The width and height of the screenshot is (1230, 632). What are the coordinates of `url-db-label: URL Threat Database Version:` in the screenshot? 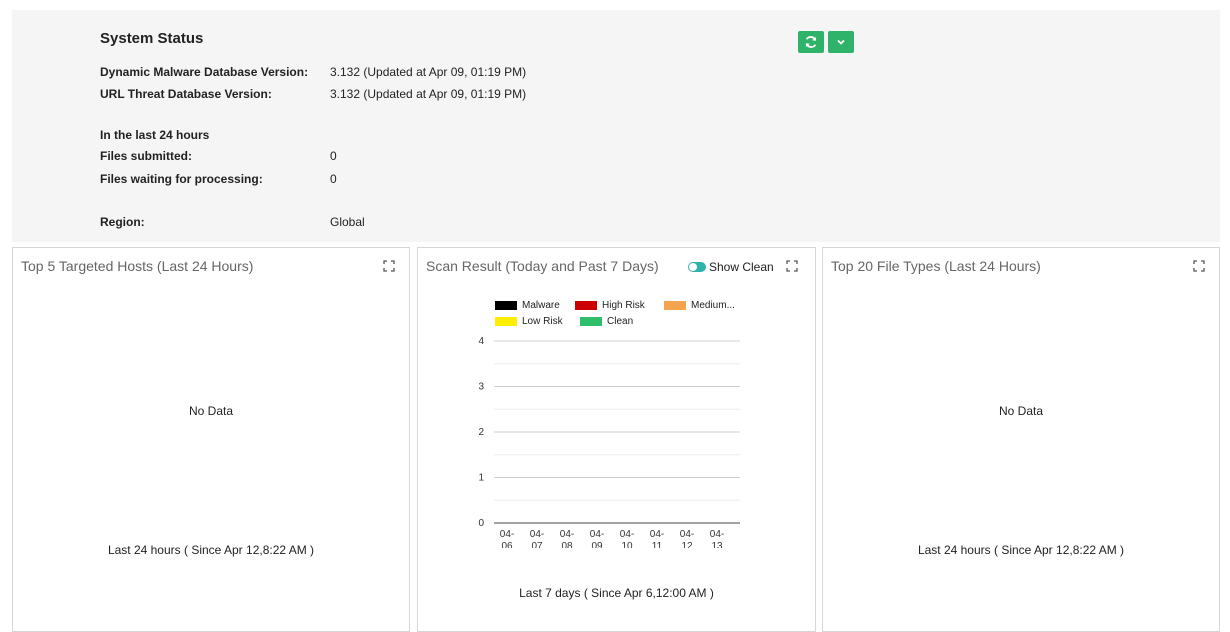 It's located at (186, 94).